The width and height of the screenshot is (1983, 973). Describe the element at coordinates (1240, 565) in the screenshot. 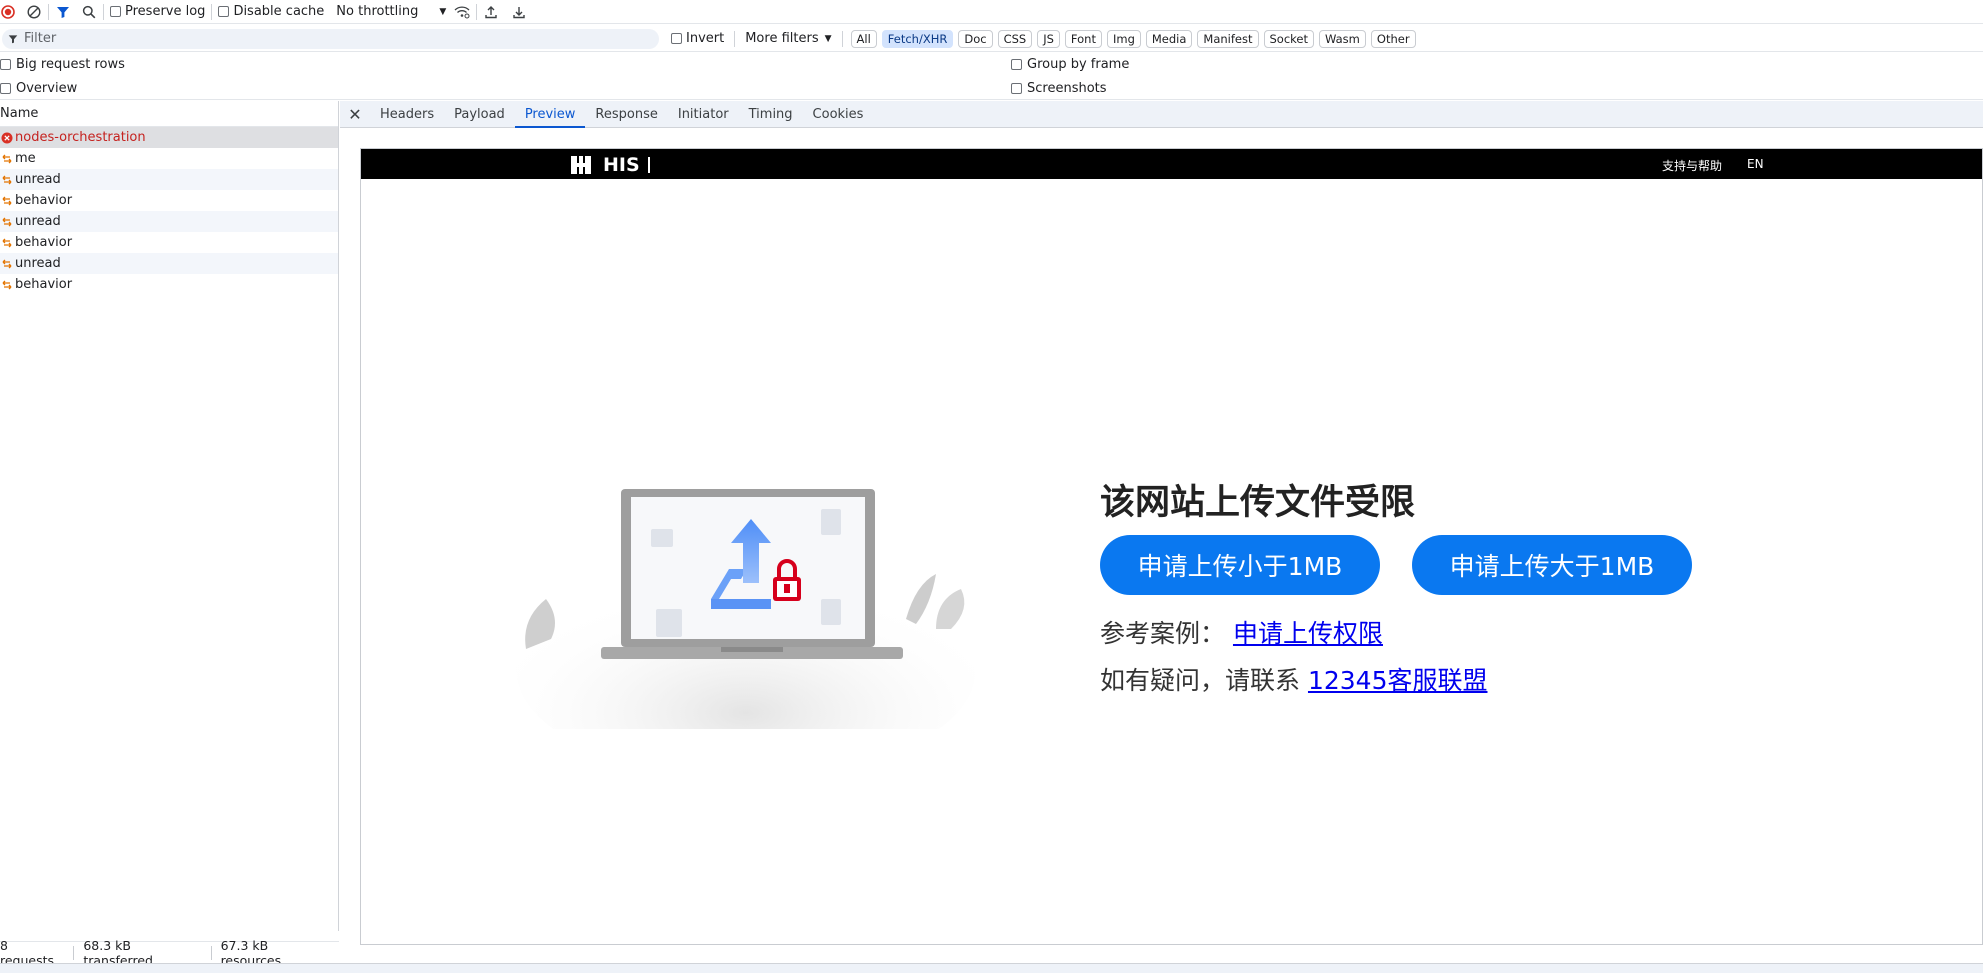

I see `apply-upload-small-button: 申请上传小于1MB` at that location.